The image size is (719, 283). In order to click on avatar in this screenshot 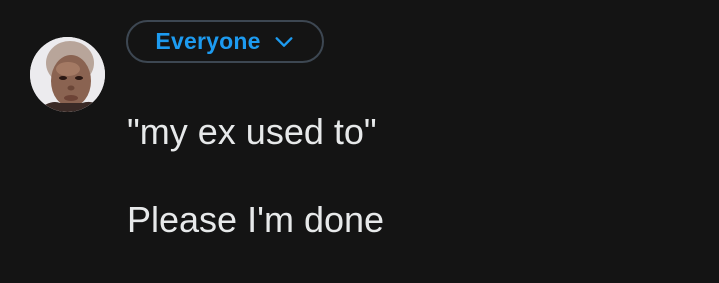, I will do `click(67, 74)`.